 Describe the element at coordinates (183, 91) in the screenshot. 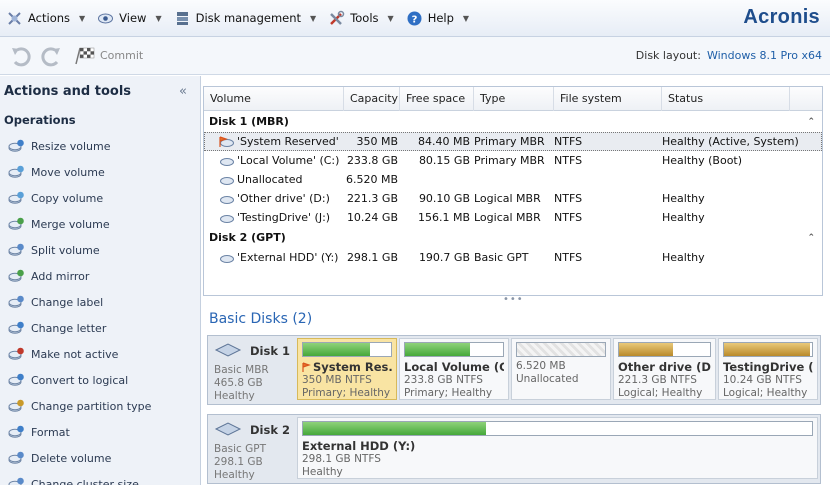

I see `collapse-sidebar-icon: «` at that location.